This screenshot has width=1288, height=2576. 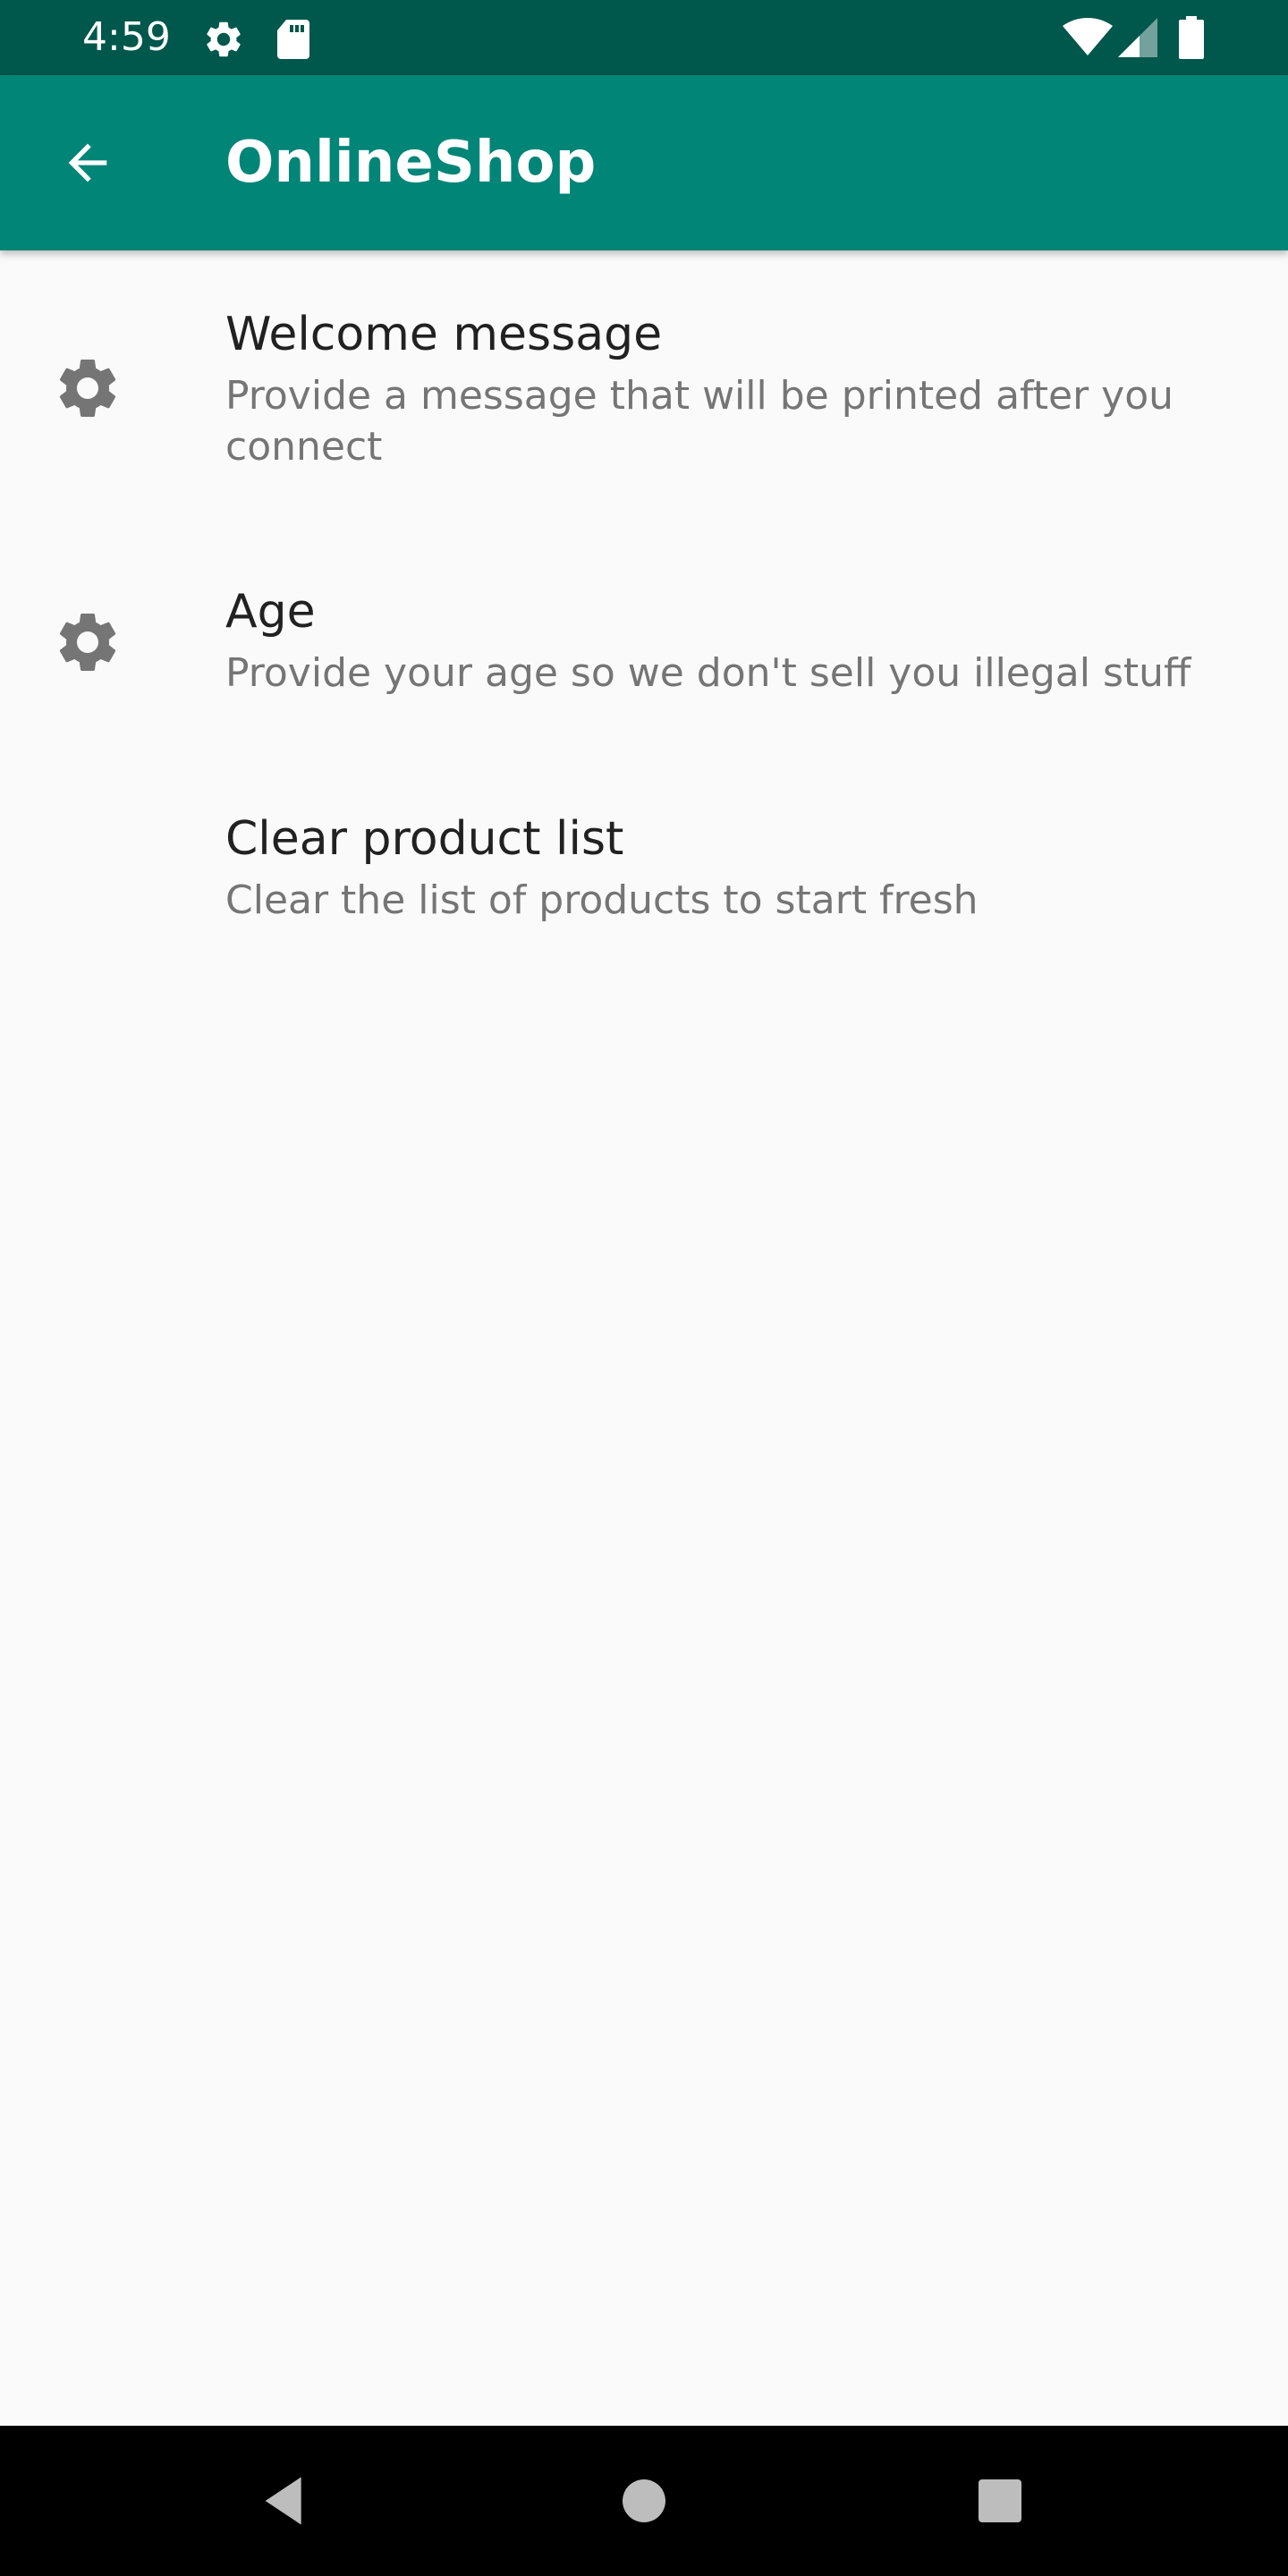 What do you see at coordinates (293, 39) in the screenshot?
I see `sd-card-icon` at bounding box center [293, 39].